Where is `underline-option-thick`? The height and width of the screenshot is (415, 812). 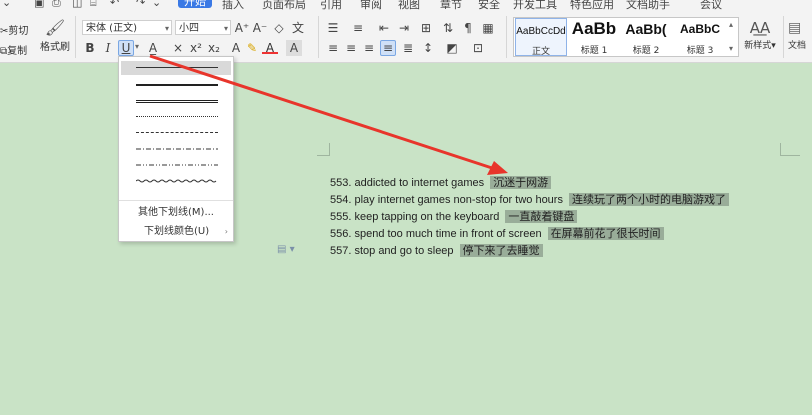 underline-option-thick is located at coordinates (176, 85).